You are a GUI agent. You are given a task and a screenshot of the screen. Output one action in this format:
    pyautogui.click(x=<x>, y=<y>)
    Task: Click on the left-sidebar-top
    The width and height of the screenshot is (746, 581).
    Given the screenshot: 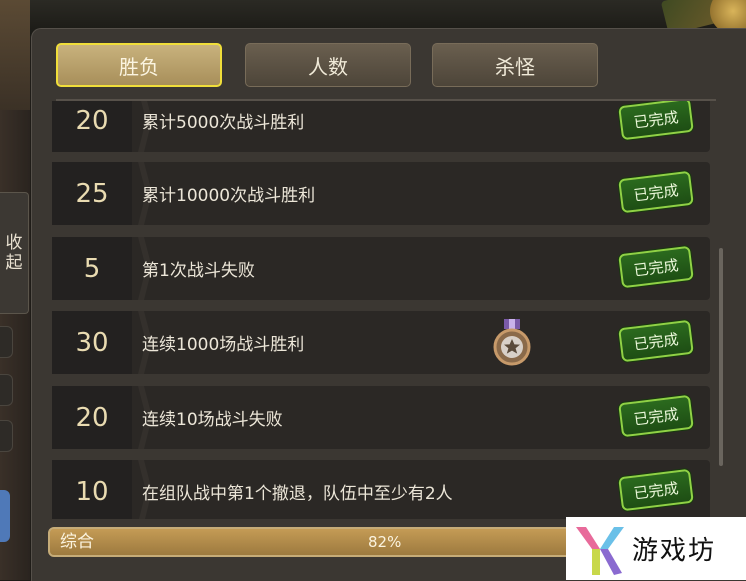 What is the action you would take?
    pyautogui.click(x=15, y=55)
    